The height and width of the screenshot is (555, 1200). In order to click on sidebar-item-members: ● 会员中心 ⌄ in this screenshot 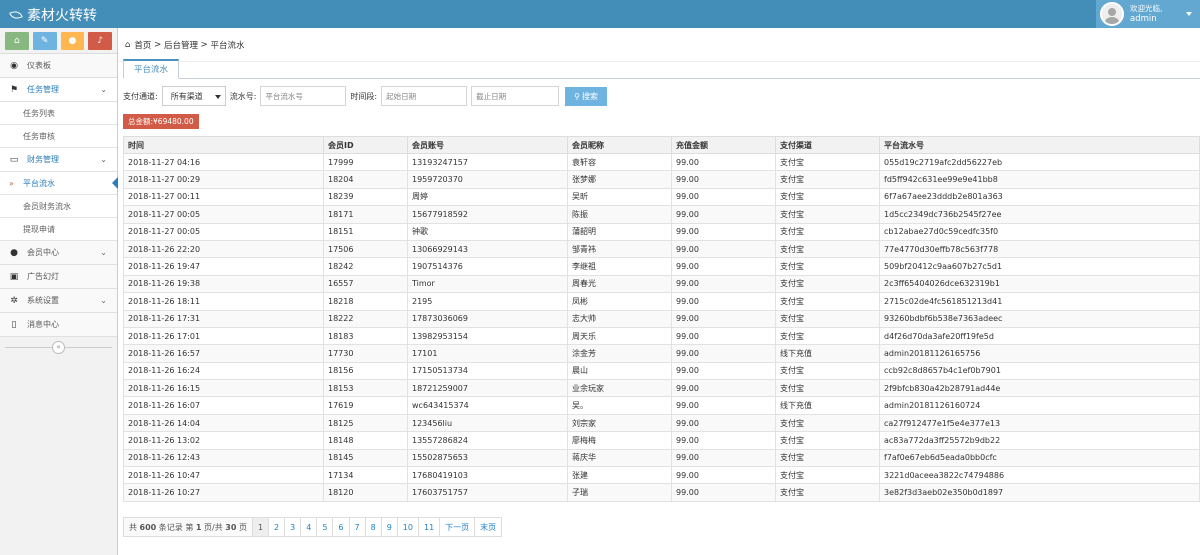, I will do `click(58, 253)`.